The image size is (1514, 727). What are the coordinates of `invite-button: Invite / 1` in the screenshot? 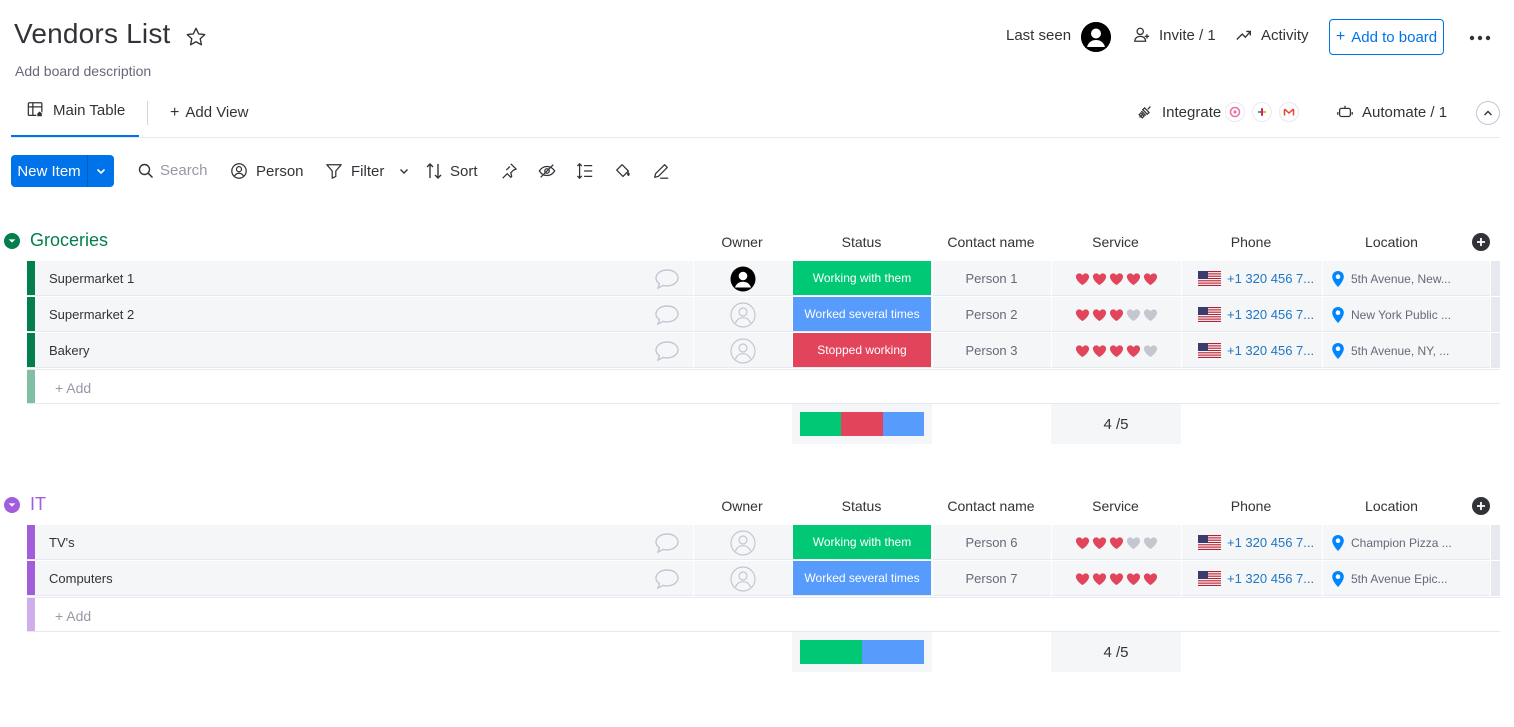 It's located at (1174, 35).